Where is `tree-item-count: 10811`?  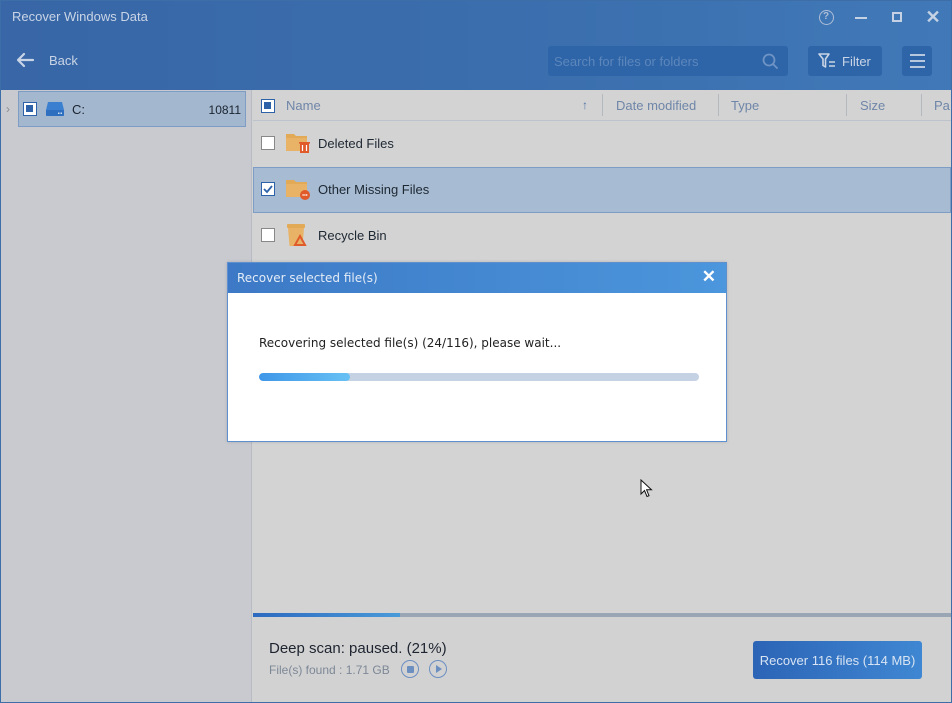 tree-item-count: 10811 is located at coordinates (224, 110).